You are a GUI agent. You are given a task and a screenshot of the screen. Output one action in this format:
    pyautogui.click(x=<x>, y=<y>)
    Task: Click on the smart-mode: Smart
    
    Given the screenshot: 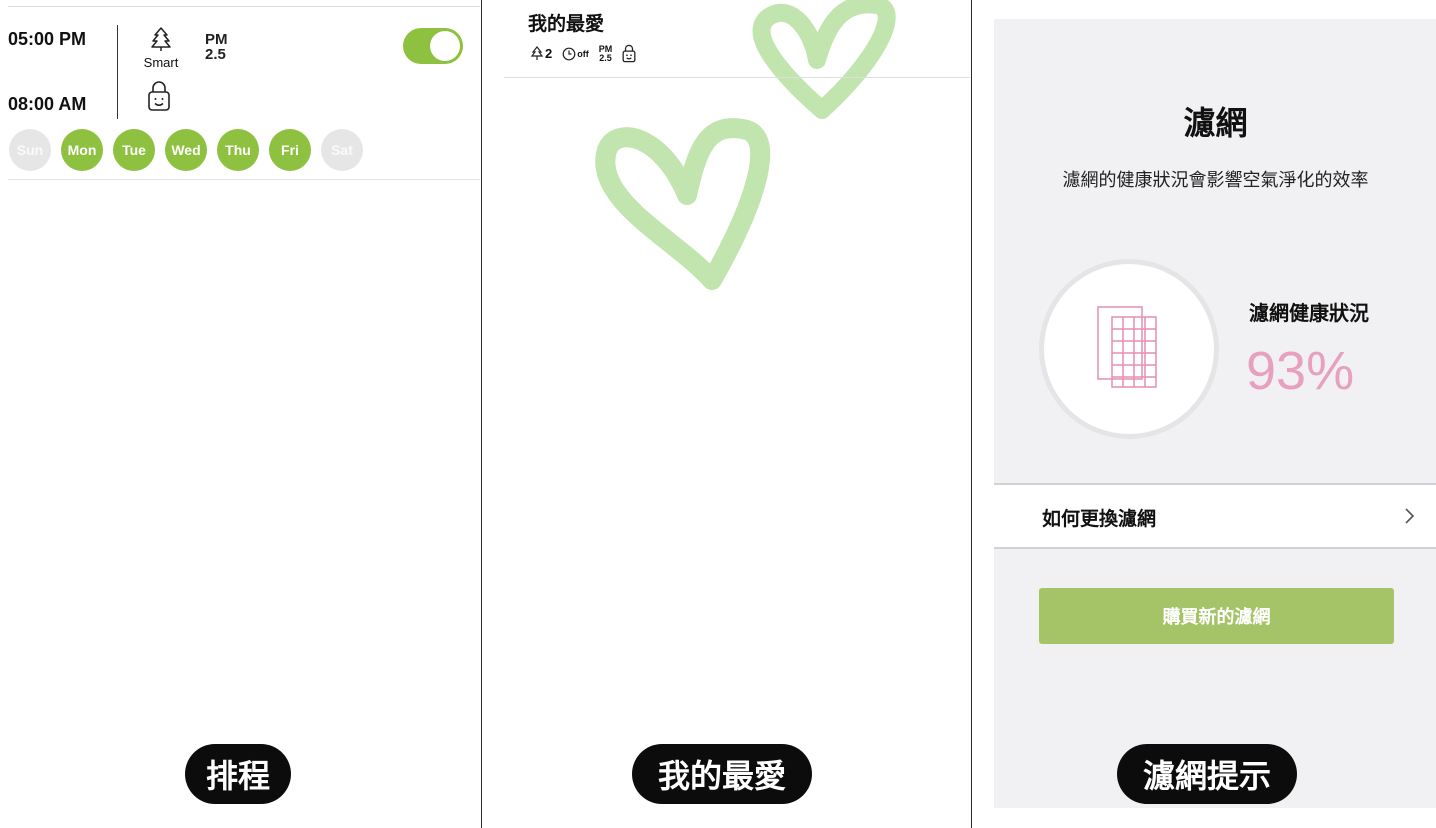 What is the action you would take?
    pyautogui.click(x=161, y=48)
    